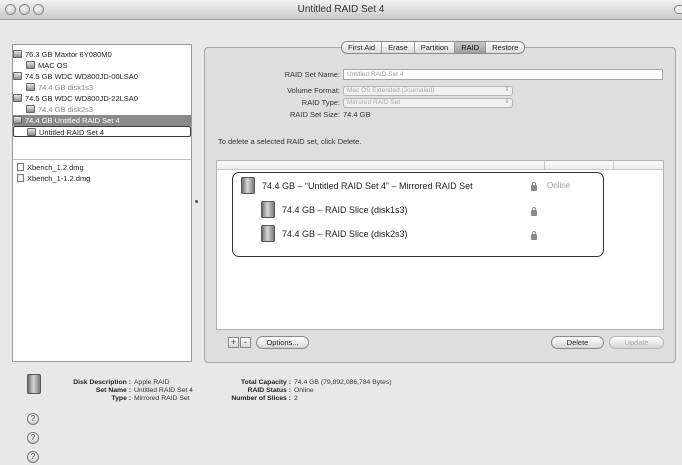 This screenshot has width=682, height=465. Describe the element at coordinates (559, 185) in the screenshot. I see `raid-status-text: Online` at that location.